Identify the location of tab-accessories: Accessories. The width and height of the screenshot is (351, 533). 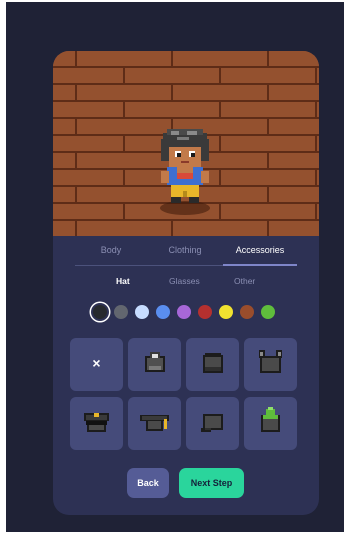
(260, 250).